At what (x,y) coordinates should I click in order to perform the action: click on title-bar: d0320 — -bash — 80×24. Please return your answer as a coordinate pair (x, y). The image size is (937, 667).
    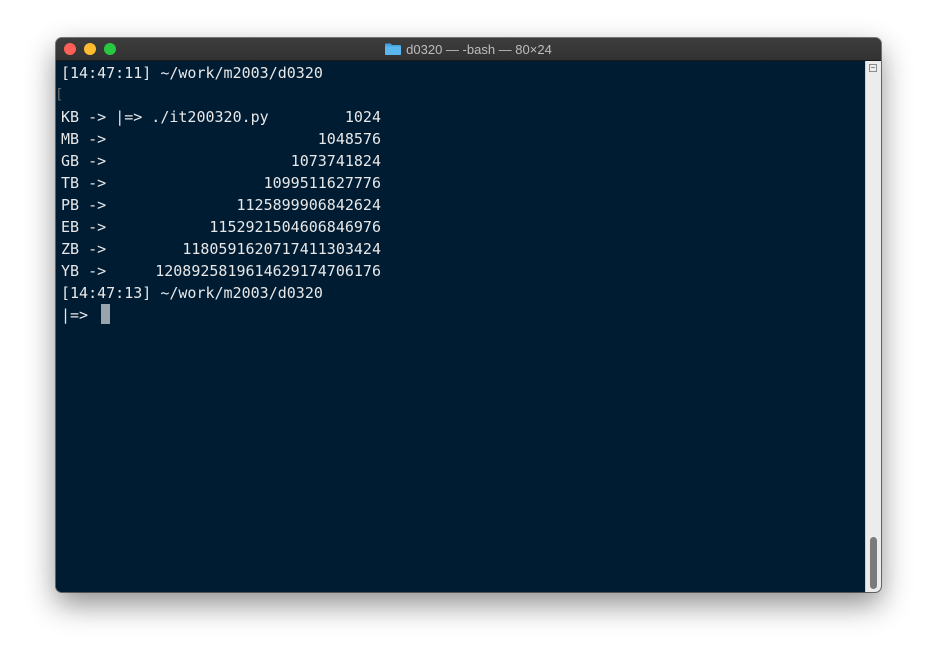
    Looking at the image, I should click on (468, 49).